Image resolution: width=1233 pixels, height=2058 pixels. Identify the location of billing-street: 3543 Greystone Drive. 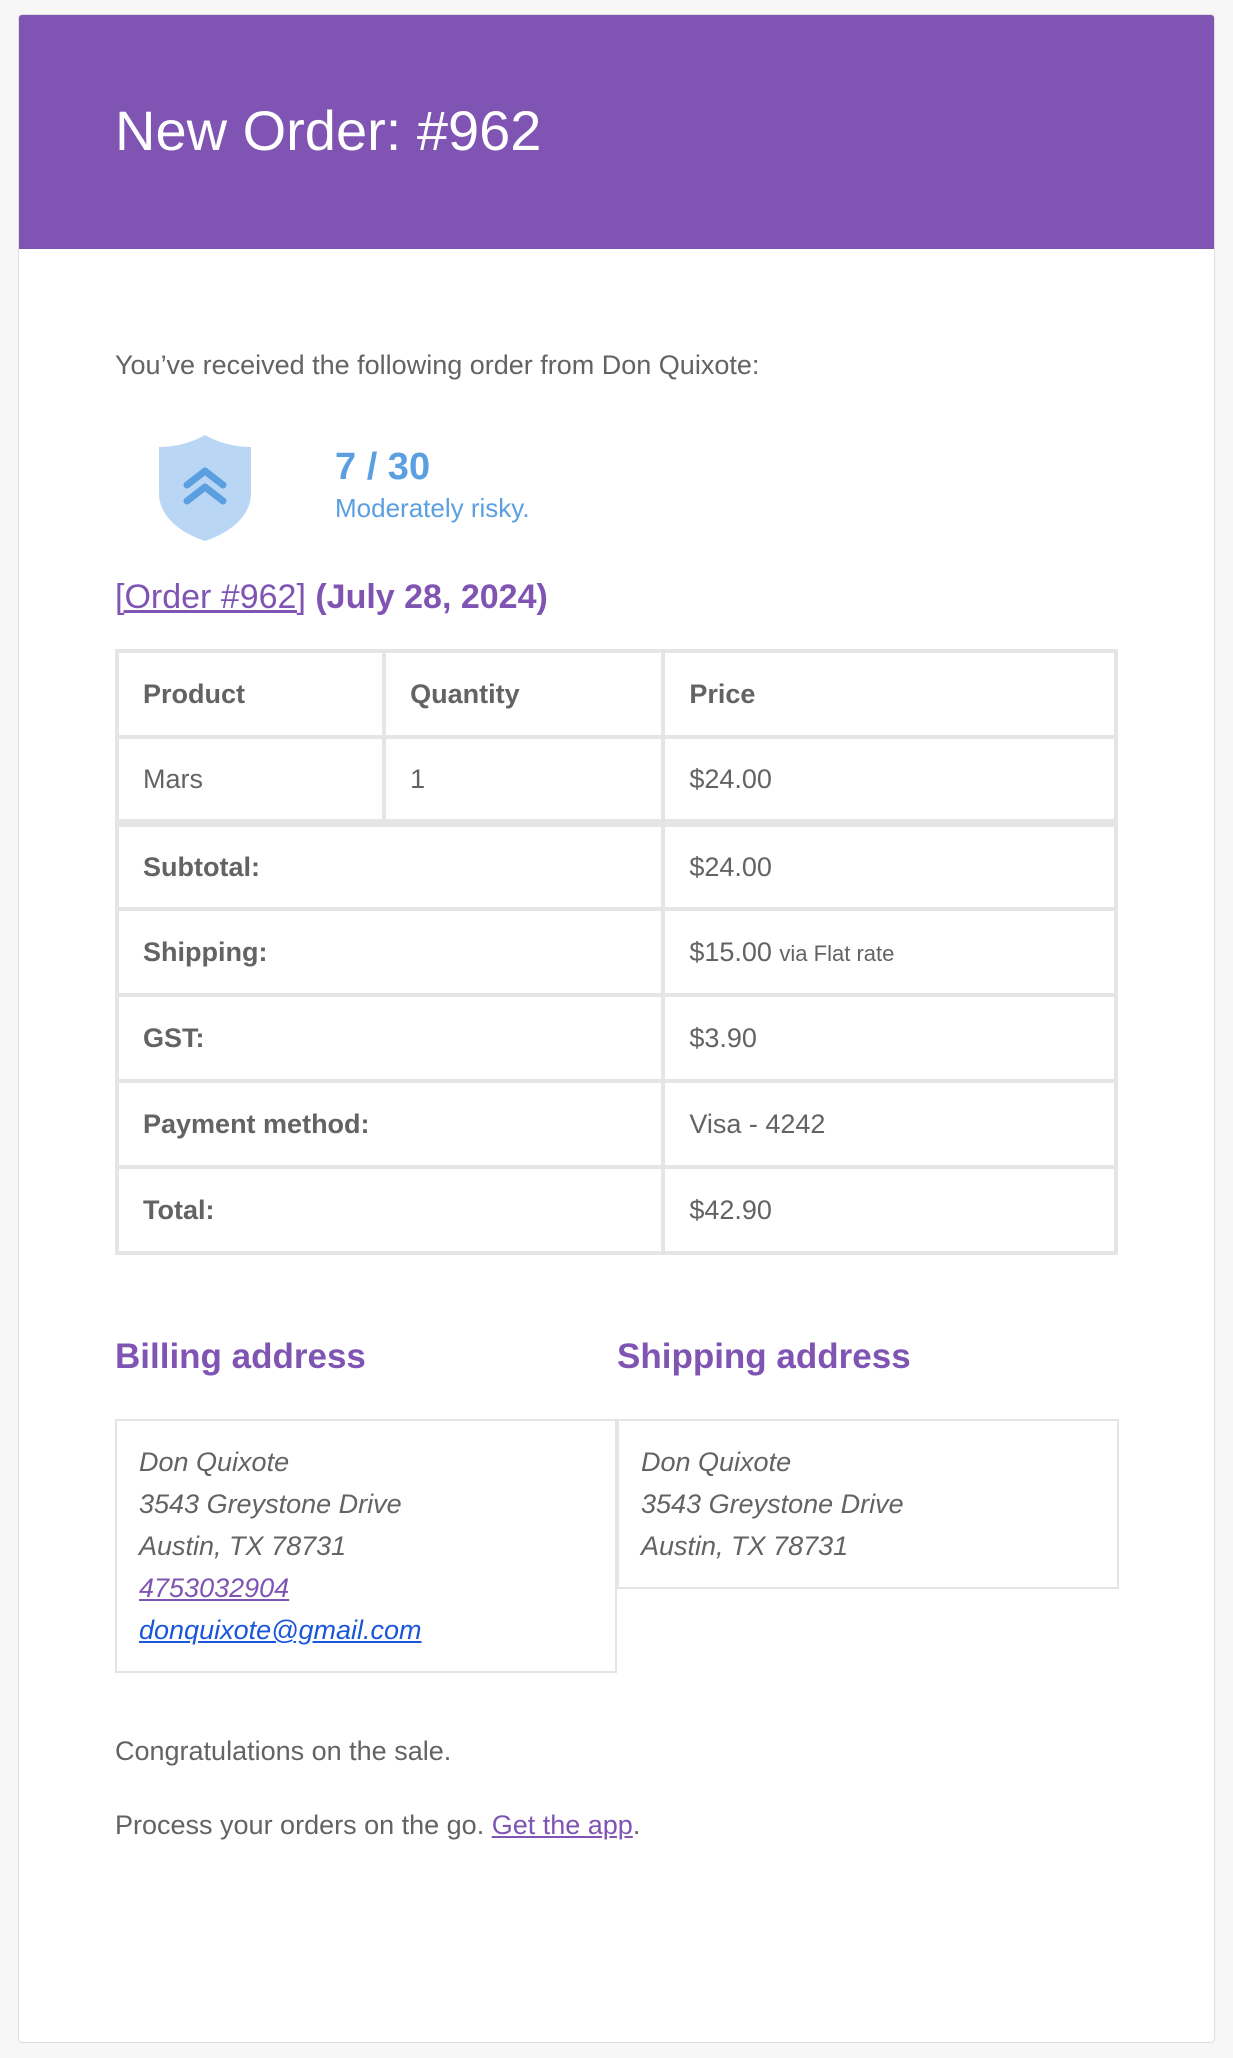
(270, 1504).